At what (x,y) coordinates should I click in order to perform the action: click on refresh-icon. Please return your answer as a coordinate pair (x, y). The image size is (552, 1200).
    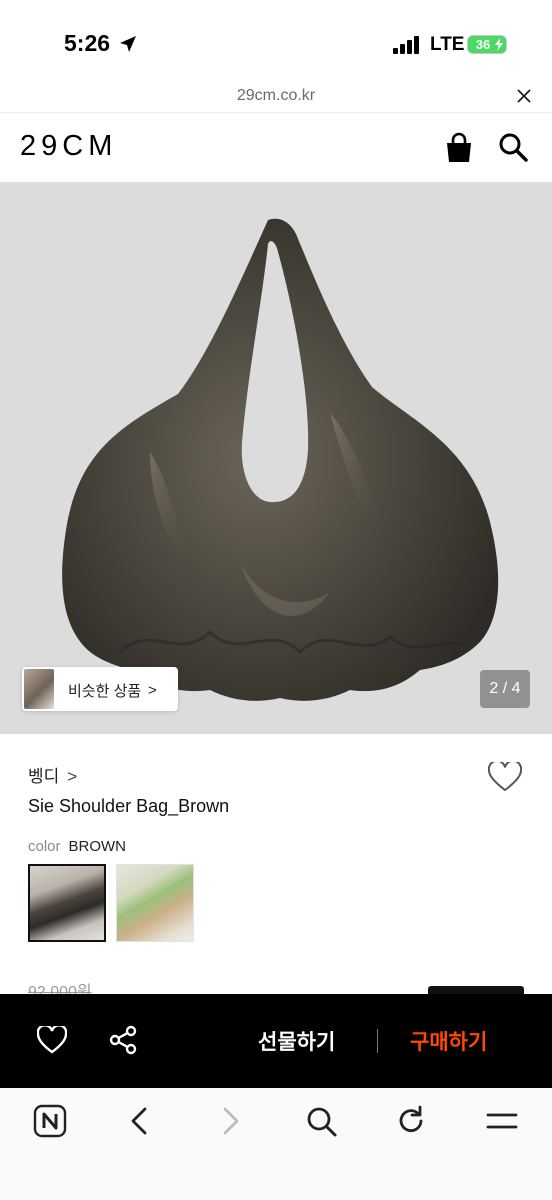
    Looking at the image, I should click on (411, 1121).